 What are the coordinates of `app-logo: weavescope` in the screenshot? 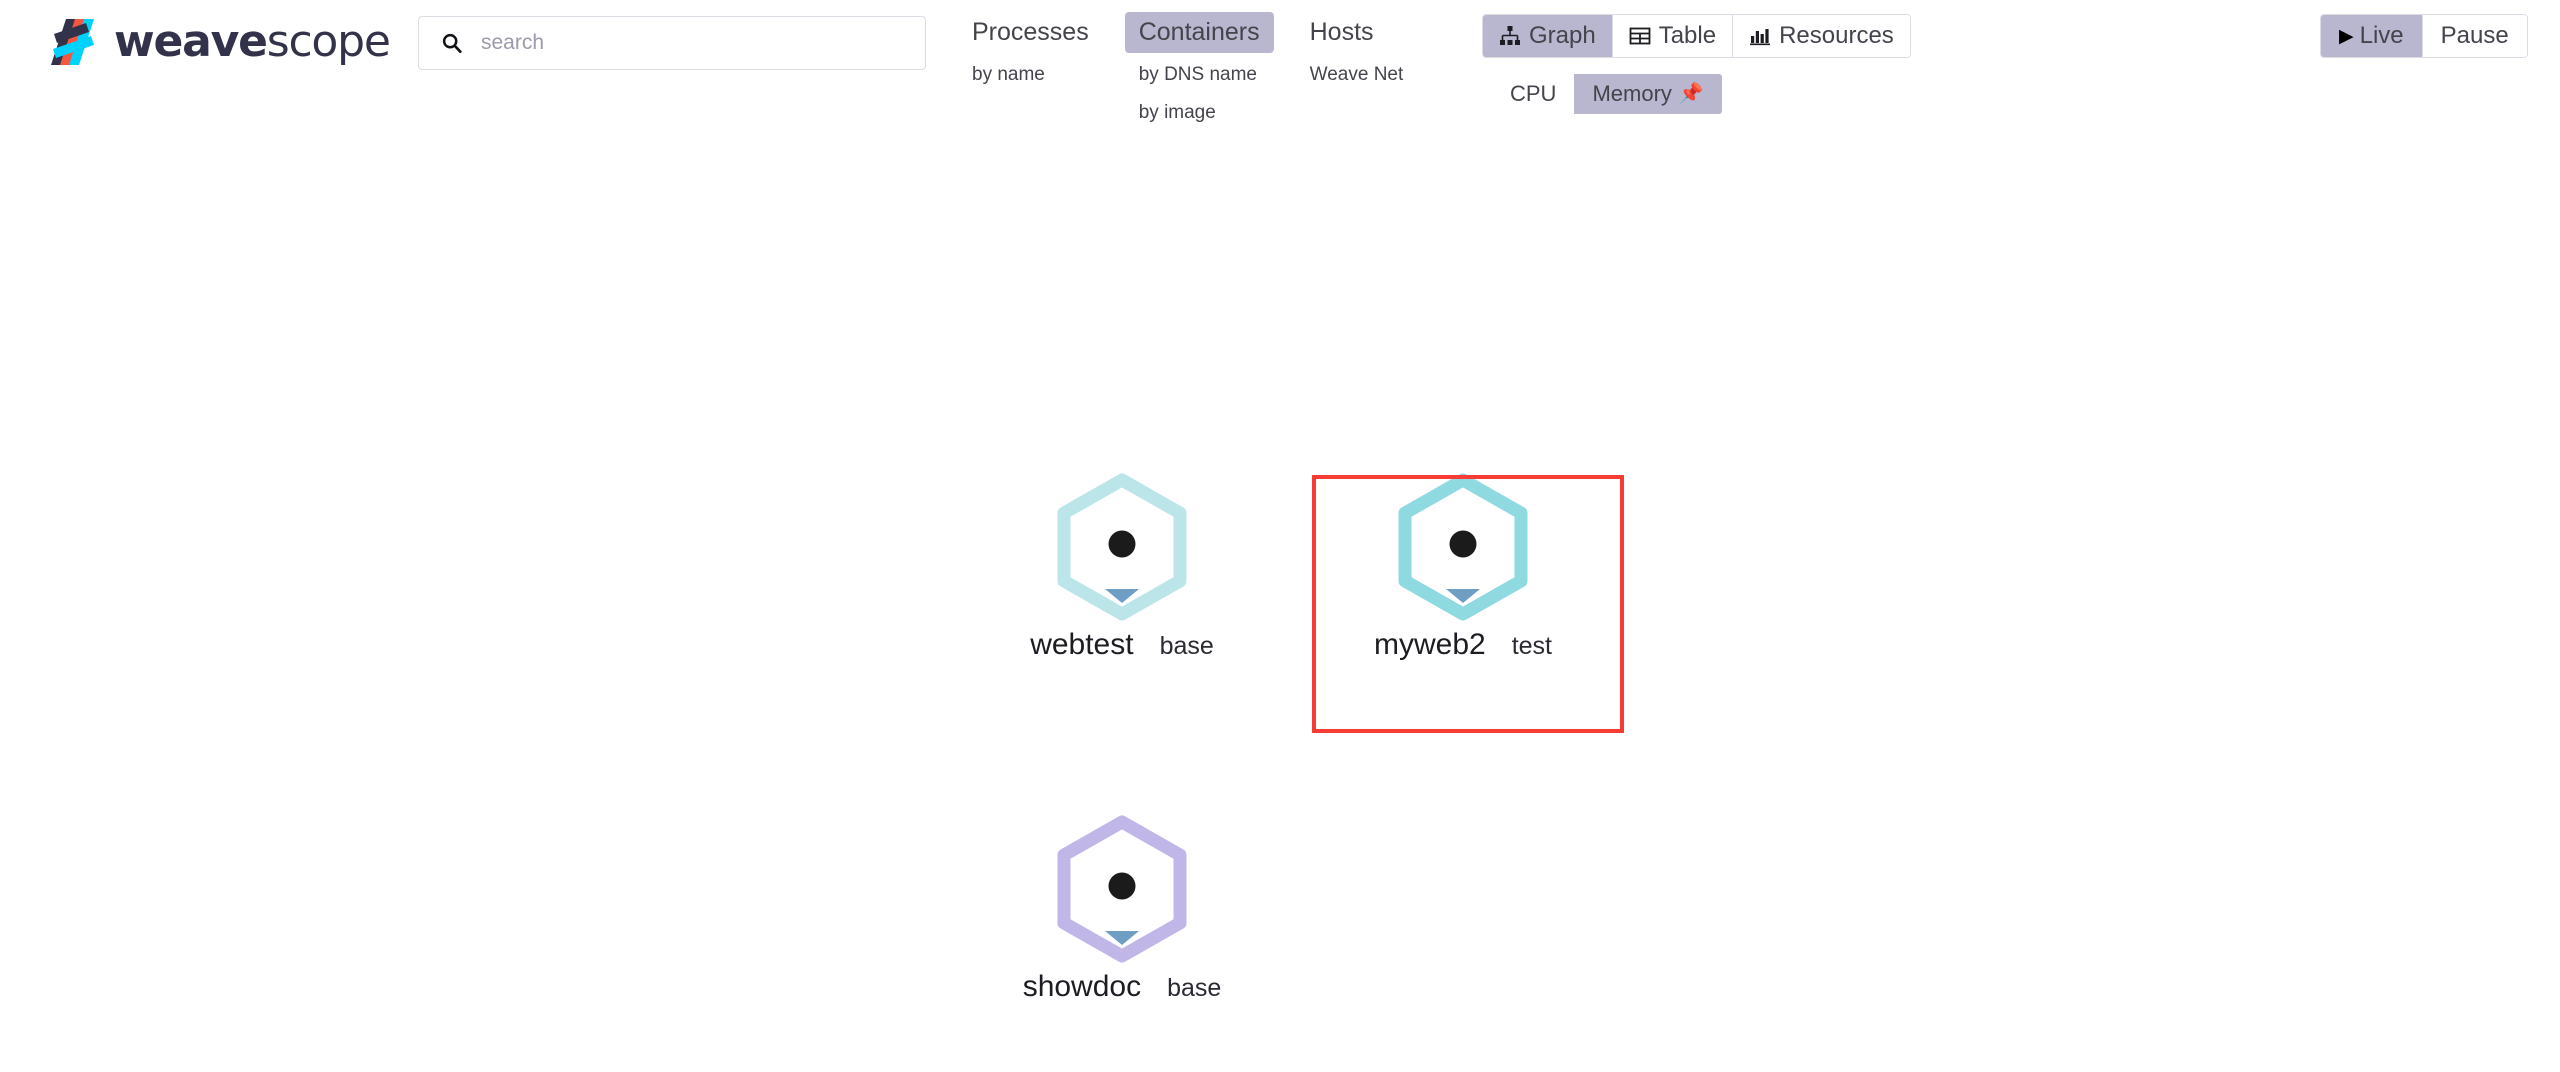 It's located at (219, 42).